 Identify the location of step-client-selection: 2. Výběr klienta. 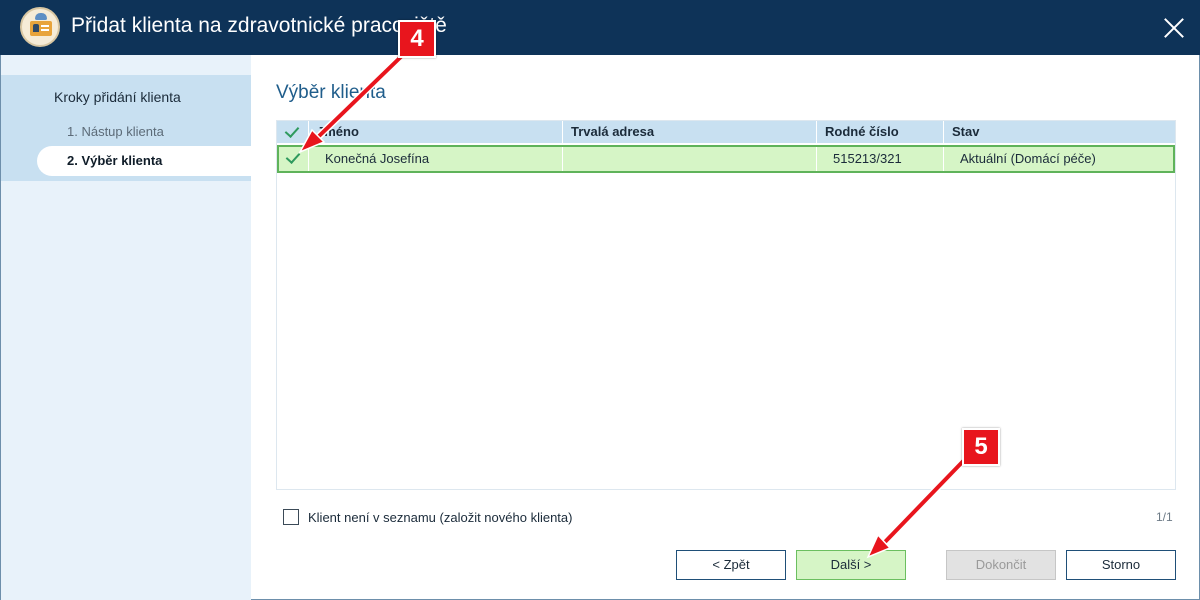
(144, 161).